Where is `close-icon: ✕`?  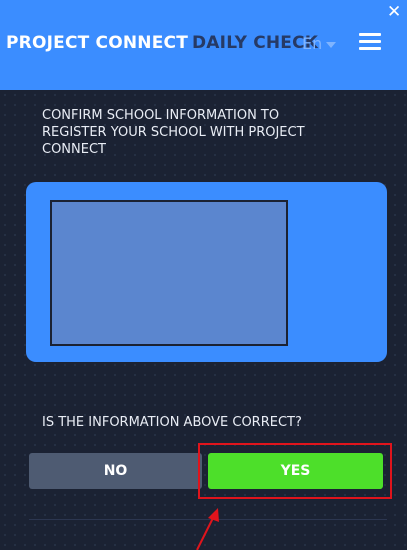 close-icon: ✕ is located at coordinates (394, 12).